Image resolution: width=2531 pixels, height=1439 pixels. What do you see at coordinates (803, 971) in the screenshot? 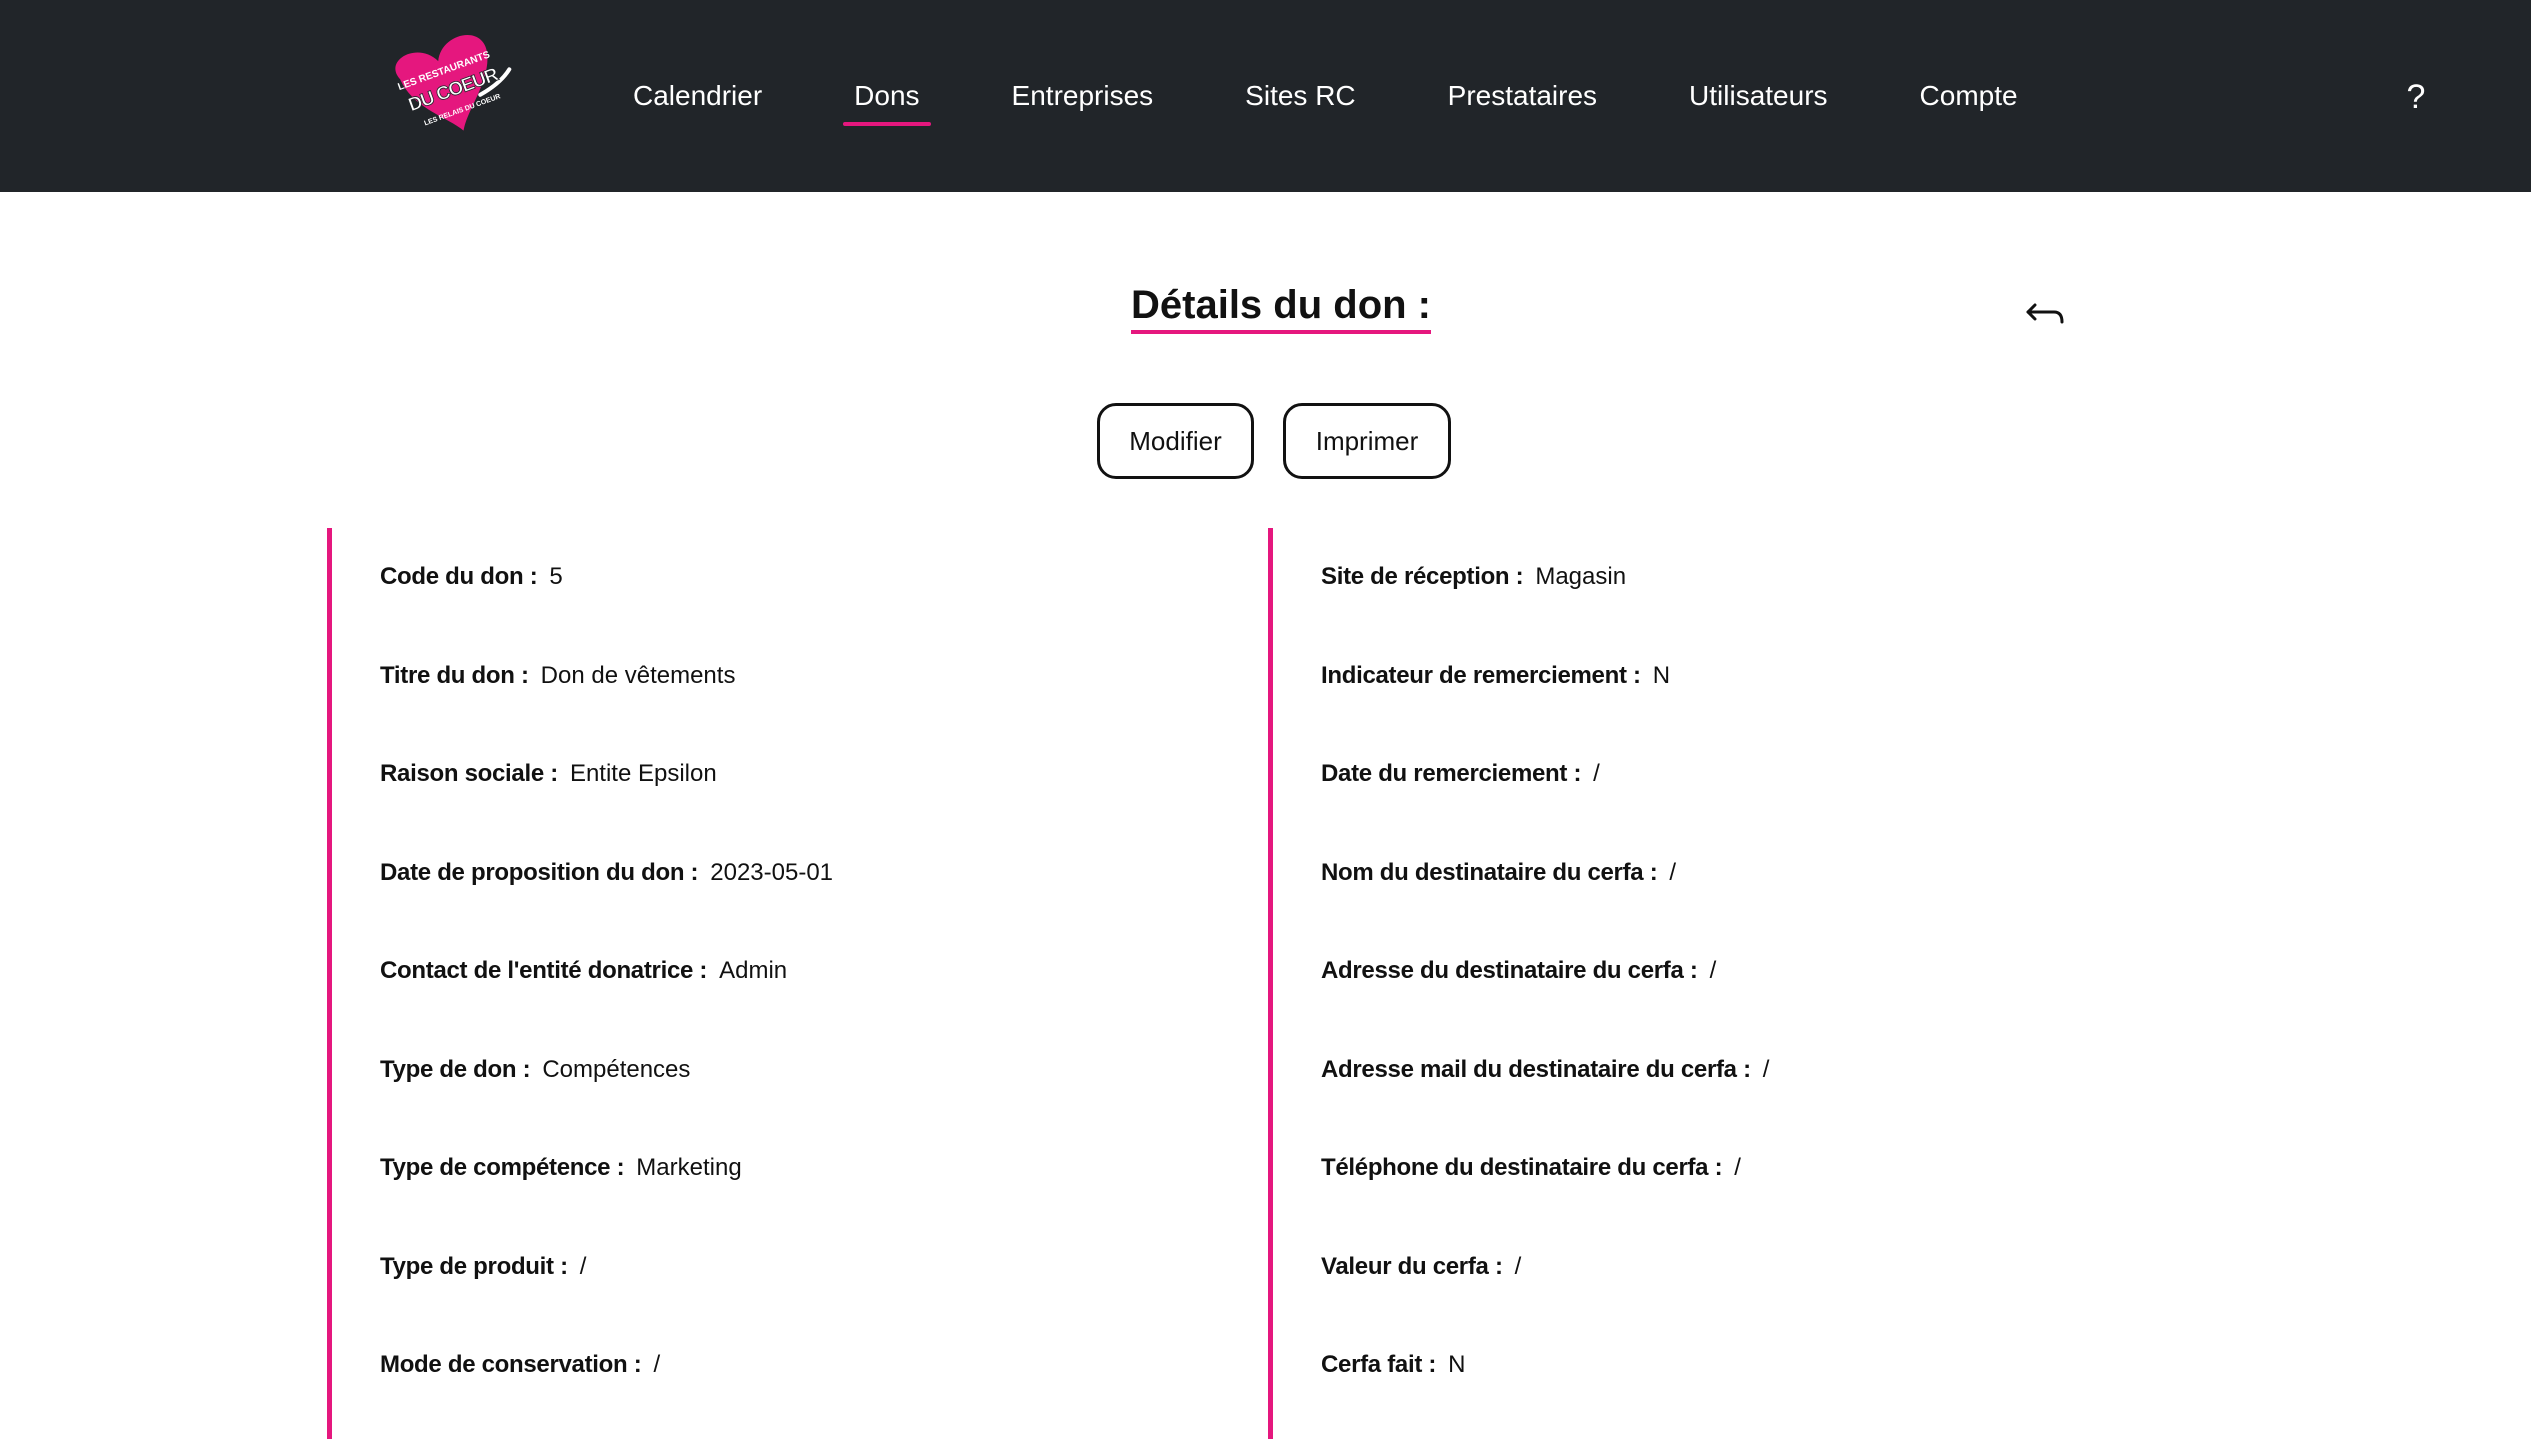
I see `donor-contact-row: Contact de l'entité donatrice : Admin` at bounding box center [803, 971].